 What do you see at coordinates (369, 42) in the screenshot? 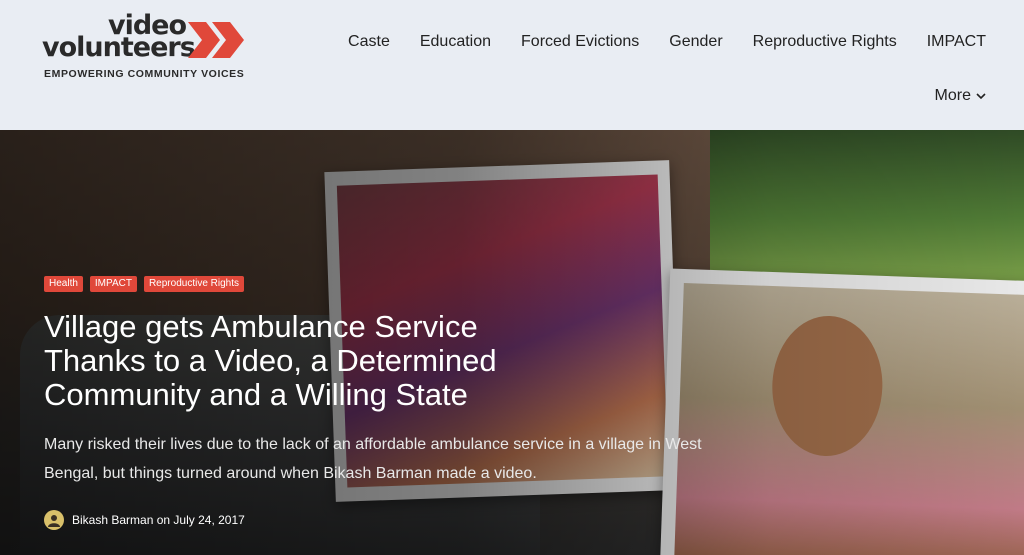
I see `nav-item-caste: Caste` at bounding box center [369, 42].